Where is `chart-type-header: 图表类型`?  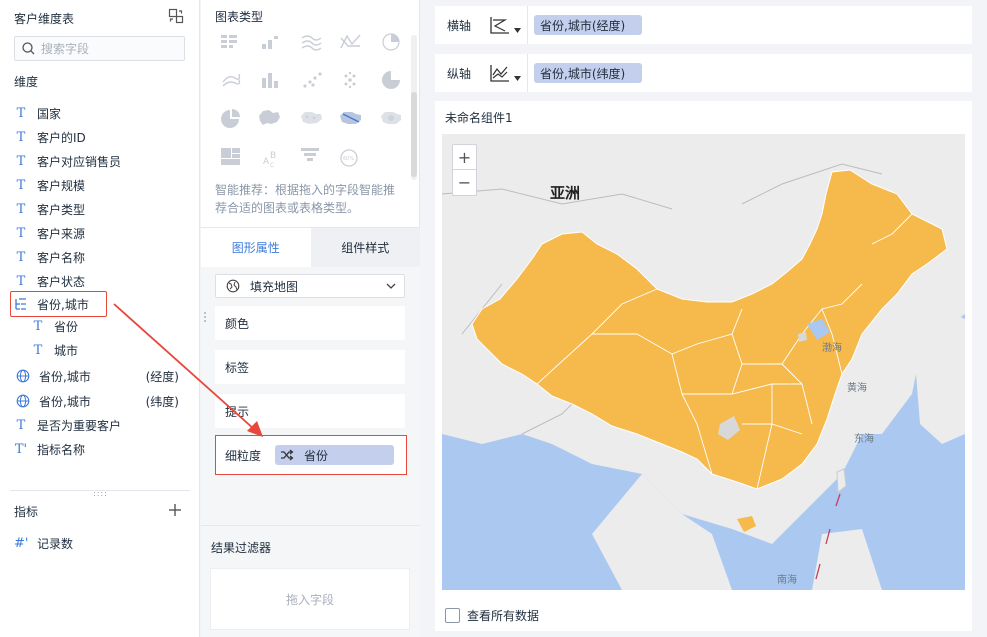 chart-type-header: 图表类型 is located at coordinates (239, 17).